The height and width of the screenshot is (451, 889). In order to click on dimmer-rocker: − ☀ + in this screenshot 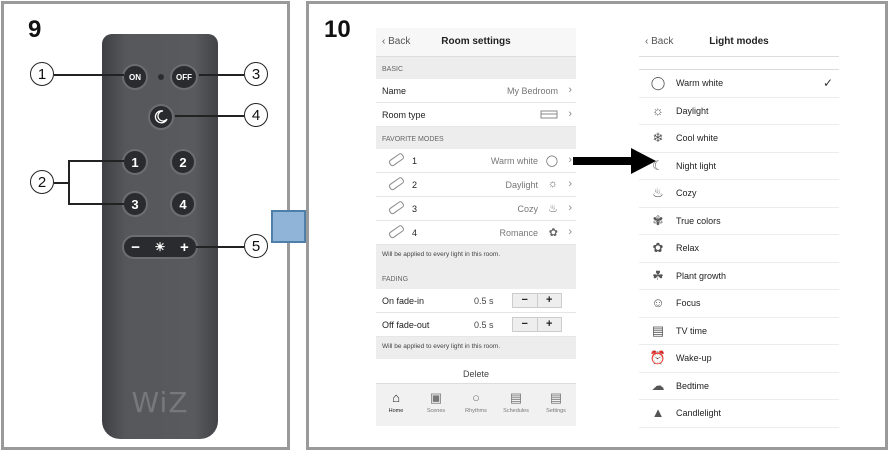, I will do `click(160, 247)`.